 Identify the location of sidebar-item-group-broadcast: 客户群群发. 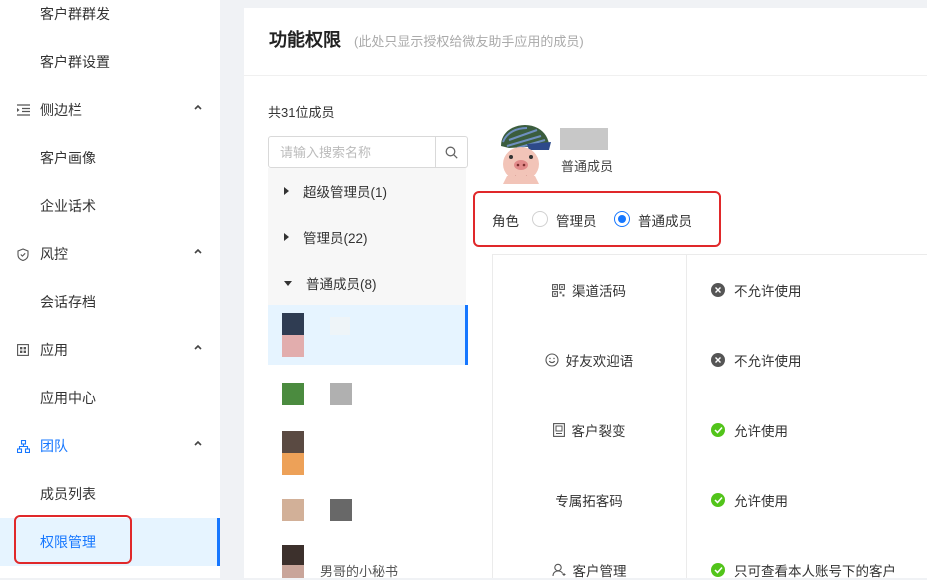
(110, 19).